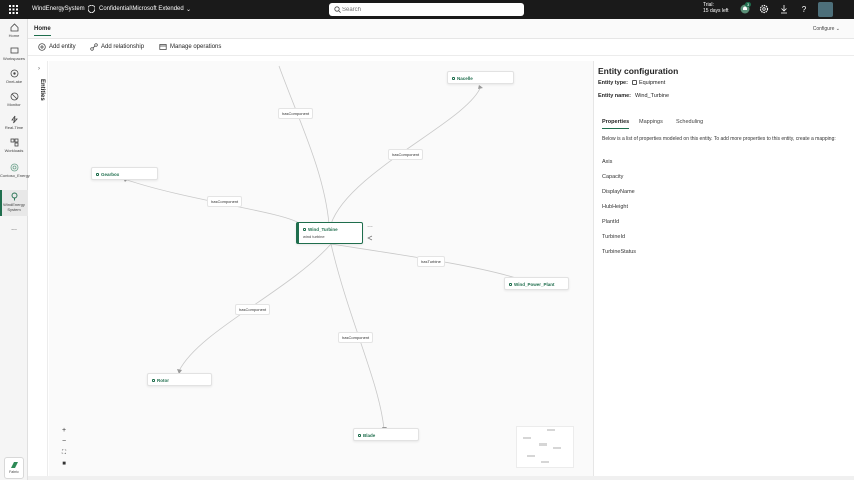  I want to click on entity-node-nacelle: Nacelle, so click(480, 77).